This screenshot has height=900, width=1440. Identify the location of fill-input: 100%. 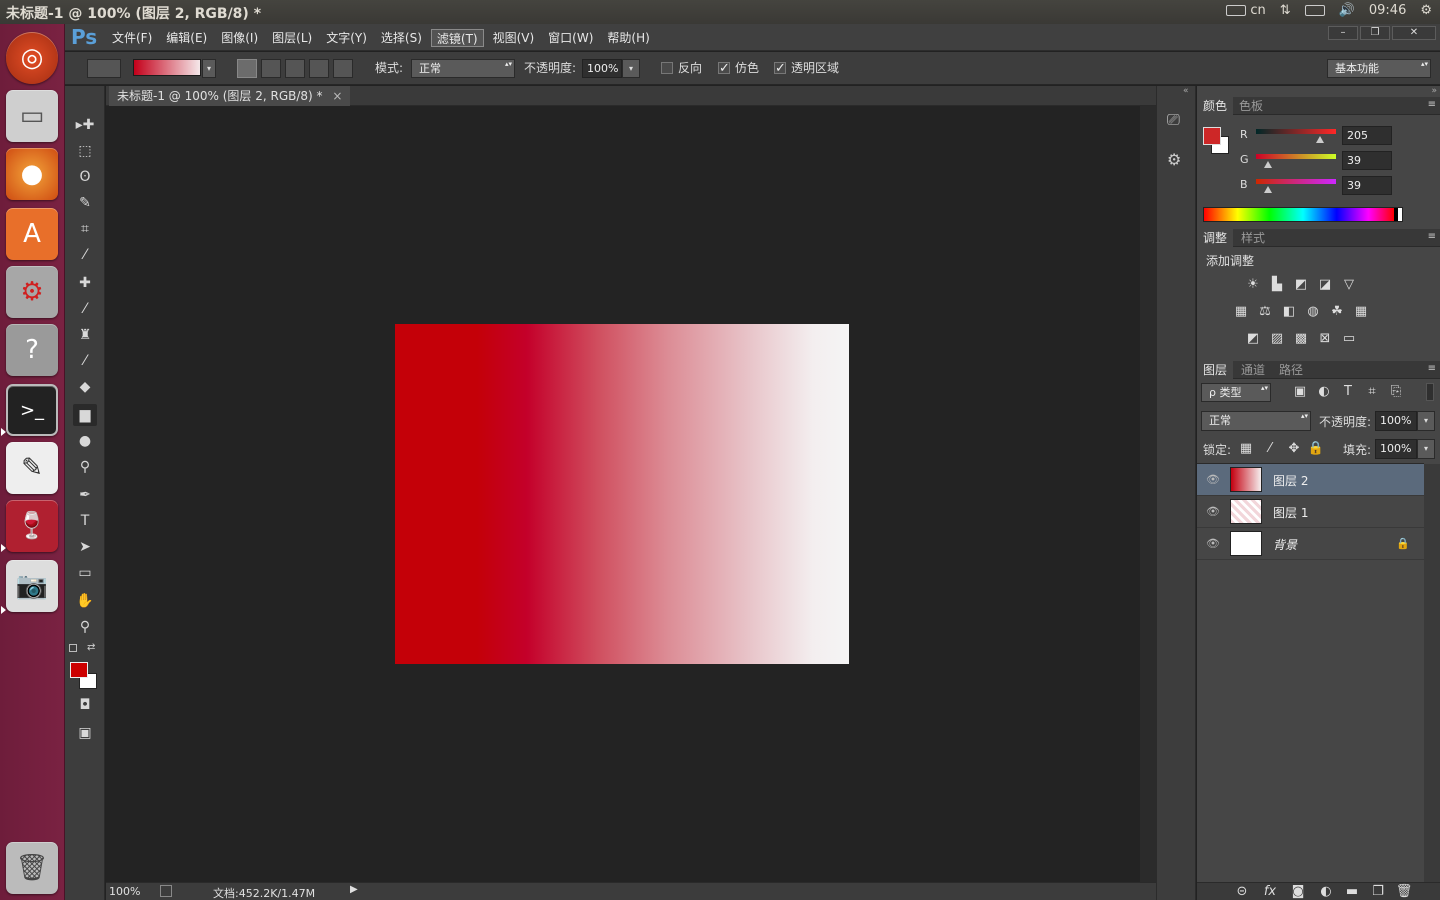
(1396, 449).